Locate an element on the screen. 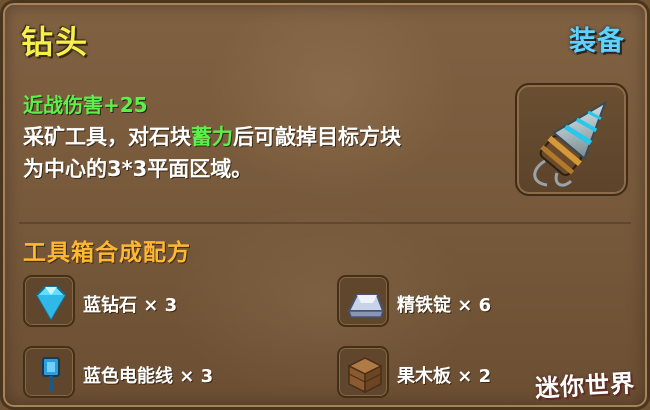  item-name: 钻头 is located at coordinates (55, 42).